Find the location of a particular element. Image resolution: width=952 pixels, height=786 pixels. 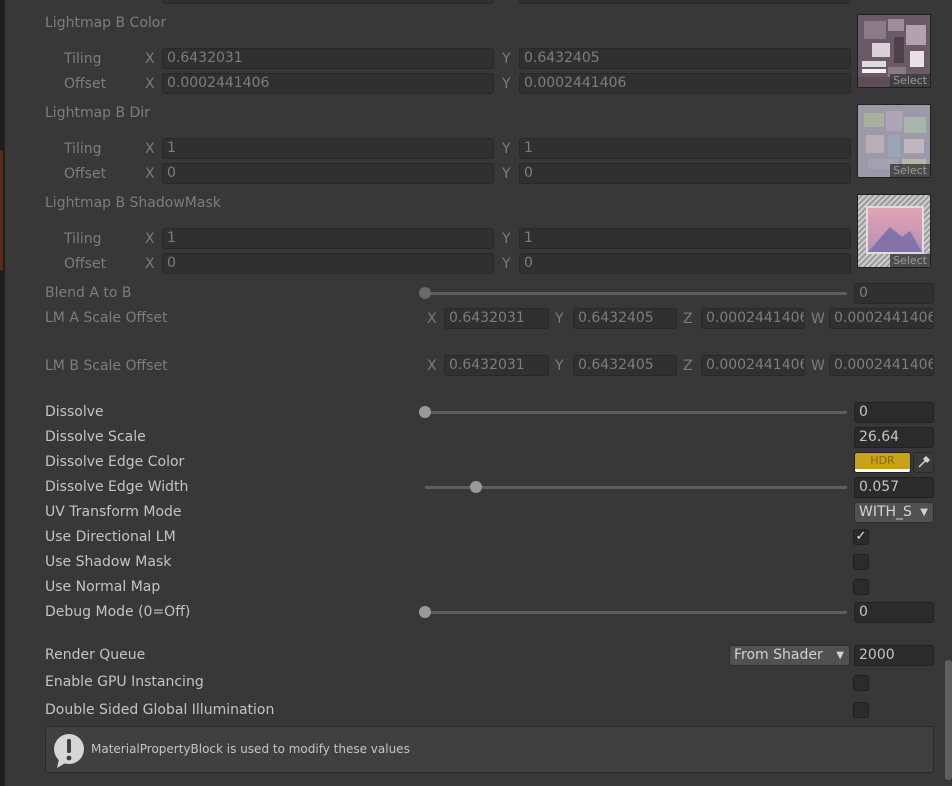

render-queue-label: Render Queue is located at coordinates (95, 655).